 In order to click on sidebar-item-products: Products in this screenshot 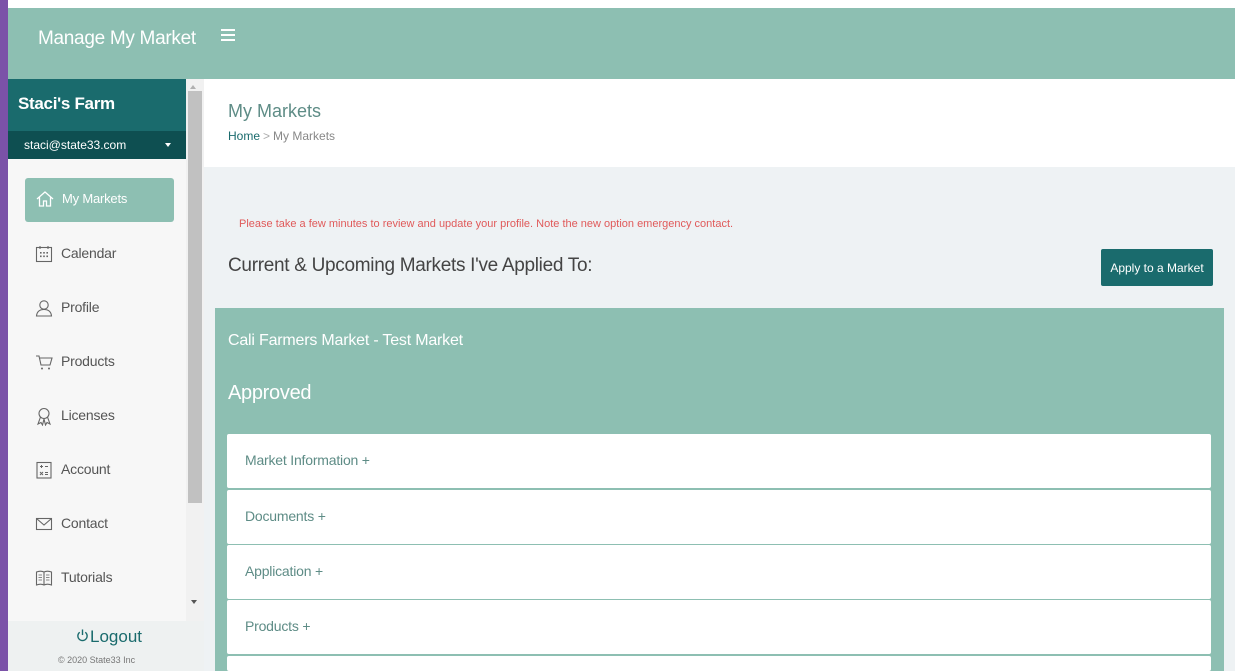, I will do `click(99, 362)`.